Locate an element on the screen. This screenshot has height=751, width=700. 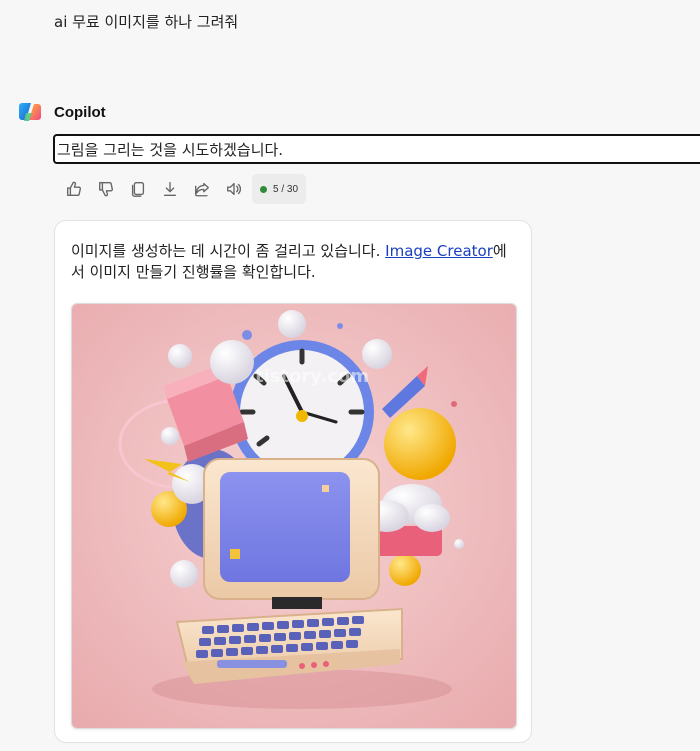
copy-icon is located at coordinates (138, 189).